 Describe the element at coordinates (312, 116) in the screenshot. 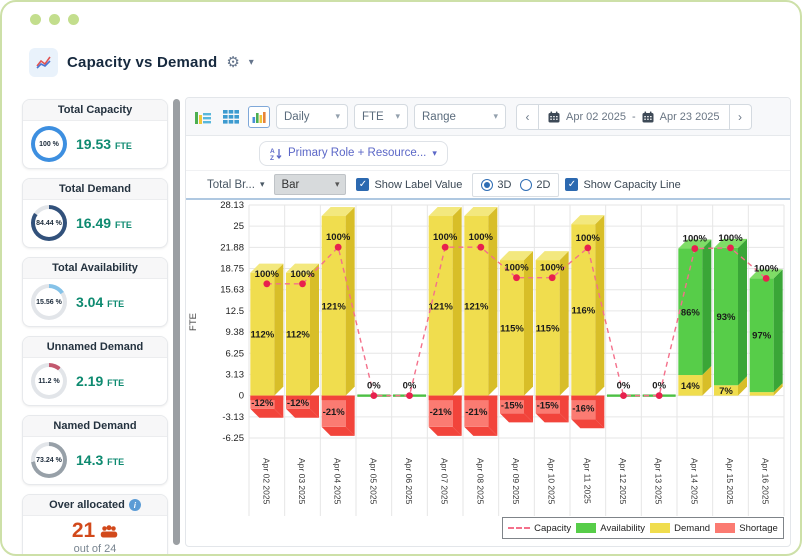

I see `granularity-select: Daily ▾` at that location.